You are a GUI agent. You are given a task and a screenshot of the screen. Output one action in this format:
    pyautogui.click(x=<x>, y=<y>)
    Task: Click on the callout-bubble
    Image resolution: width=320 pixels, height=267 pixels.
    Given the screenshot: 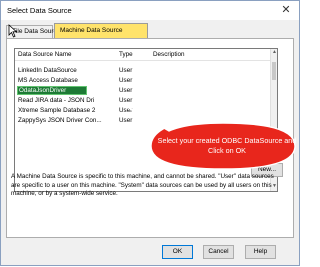 What is the action you would take?
    pyautogui.click(x=207, y=135)
    